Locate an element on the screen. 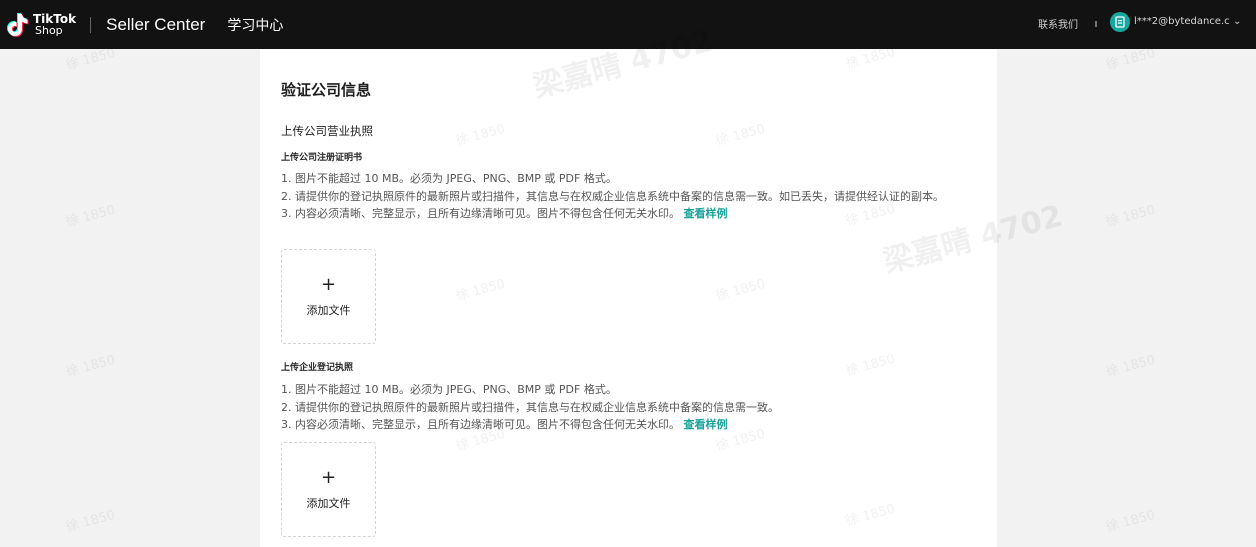  header-separator is located at coordinates (1096, 24).